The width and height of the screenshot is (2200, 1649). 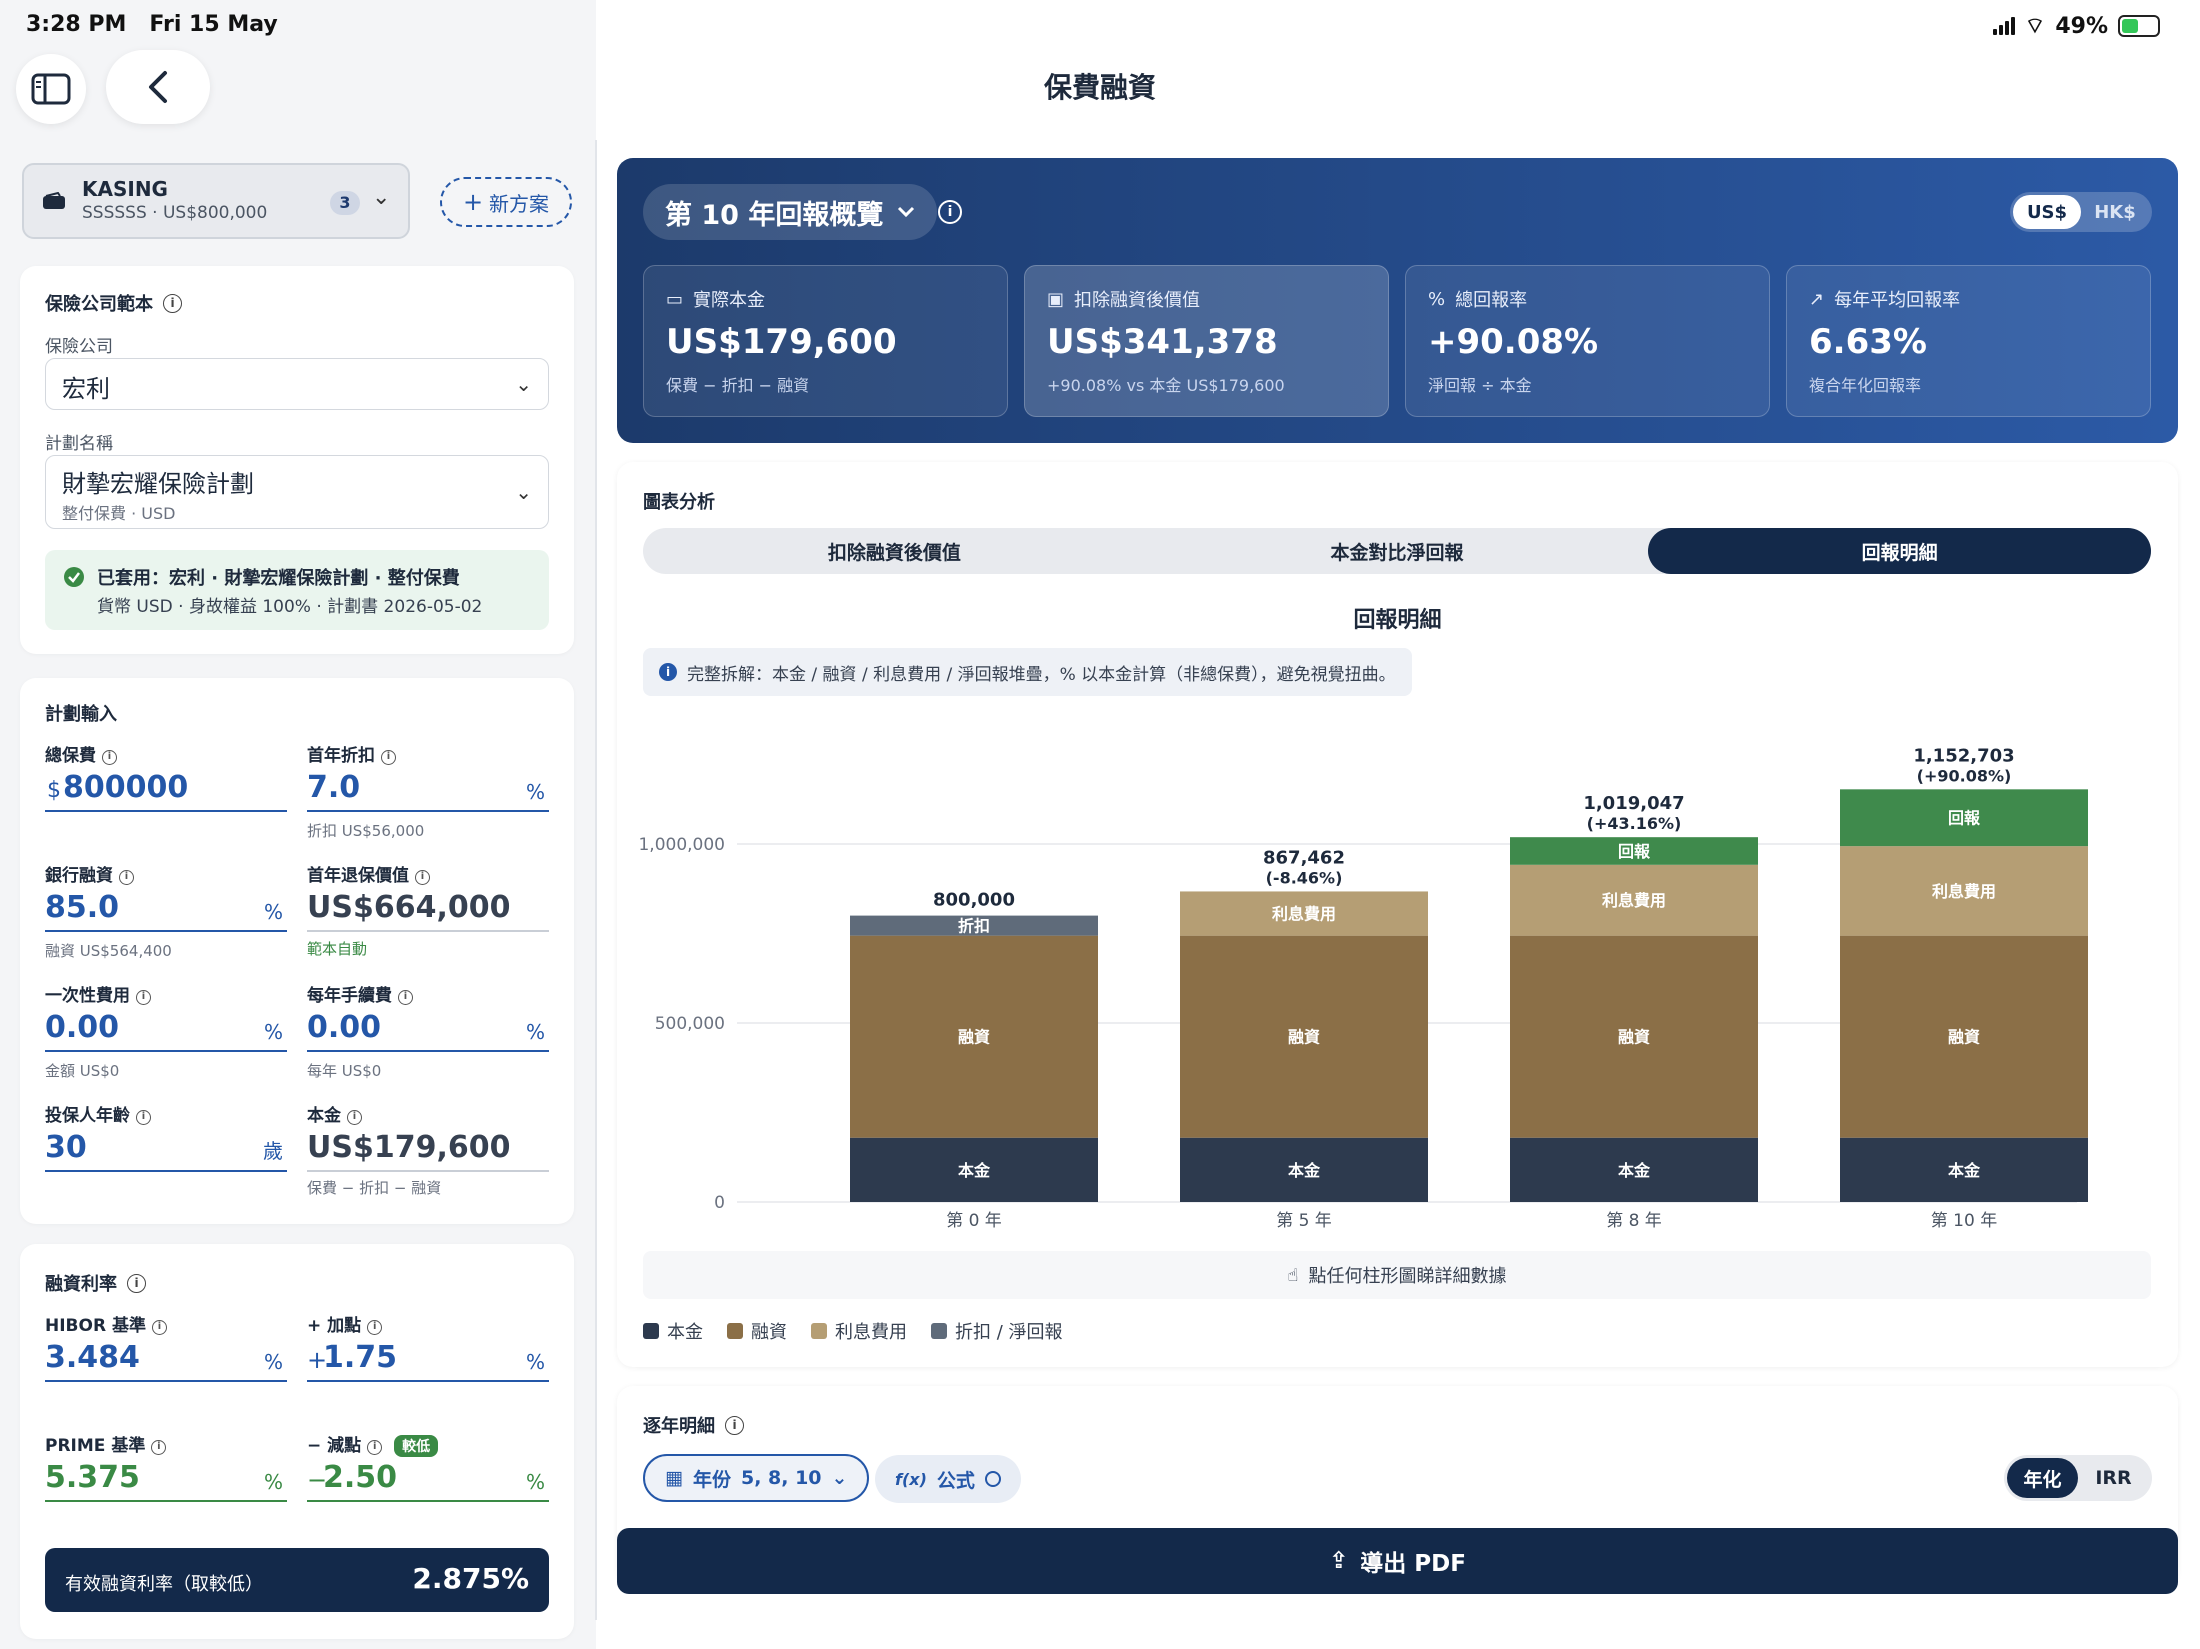 I want to click on prime-label: PRIME 基準 i, so click(x=106, y=1443).